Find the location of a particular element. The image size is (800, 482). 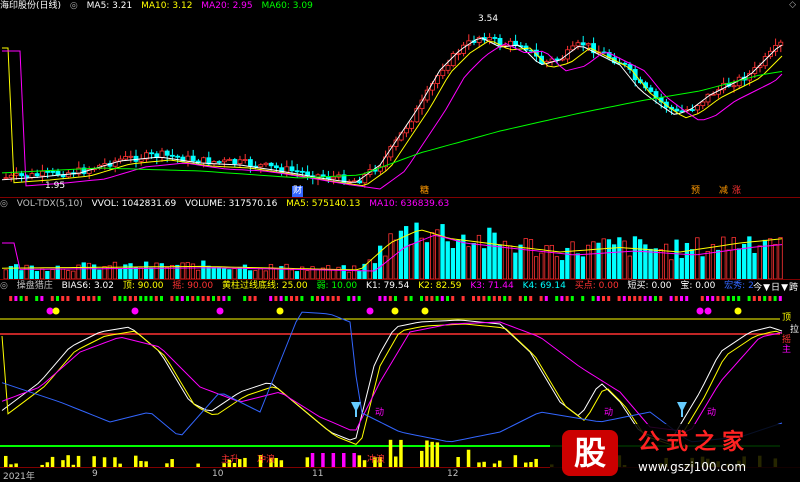

axis-month-label: 9 is located at coordinates (95, 474).